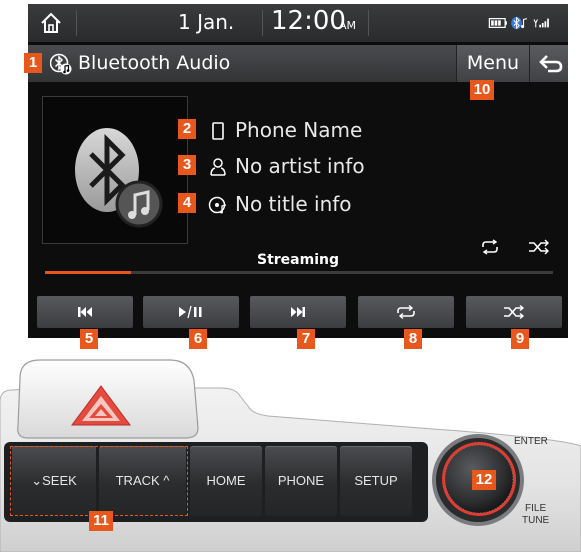 This screenshot has height=552, width=581. I want to click on play-pause-icon, so click(190, 312).